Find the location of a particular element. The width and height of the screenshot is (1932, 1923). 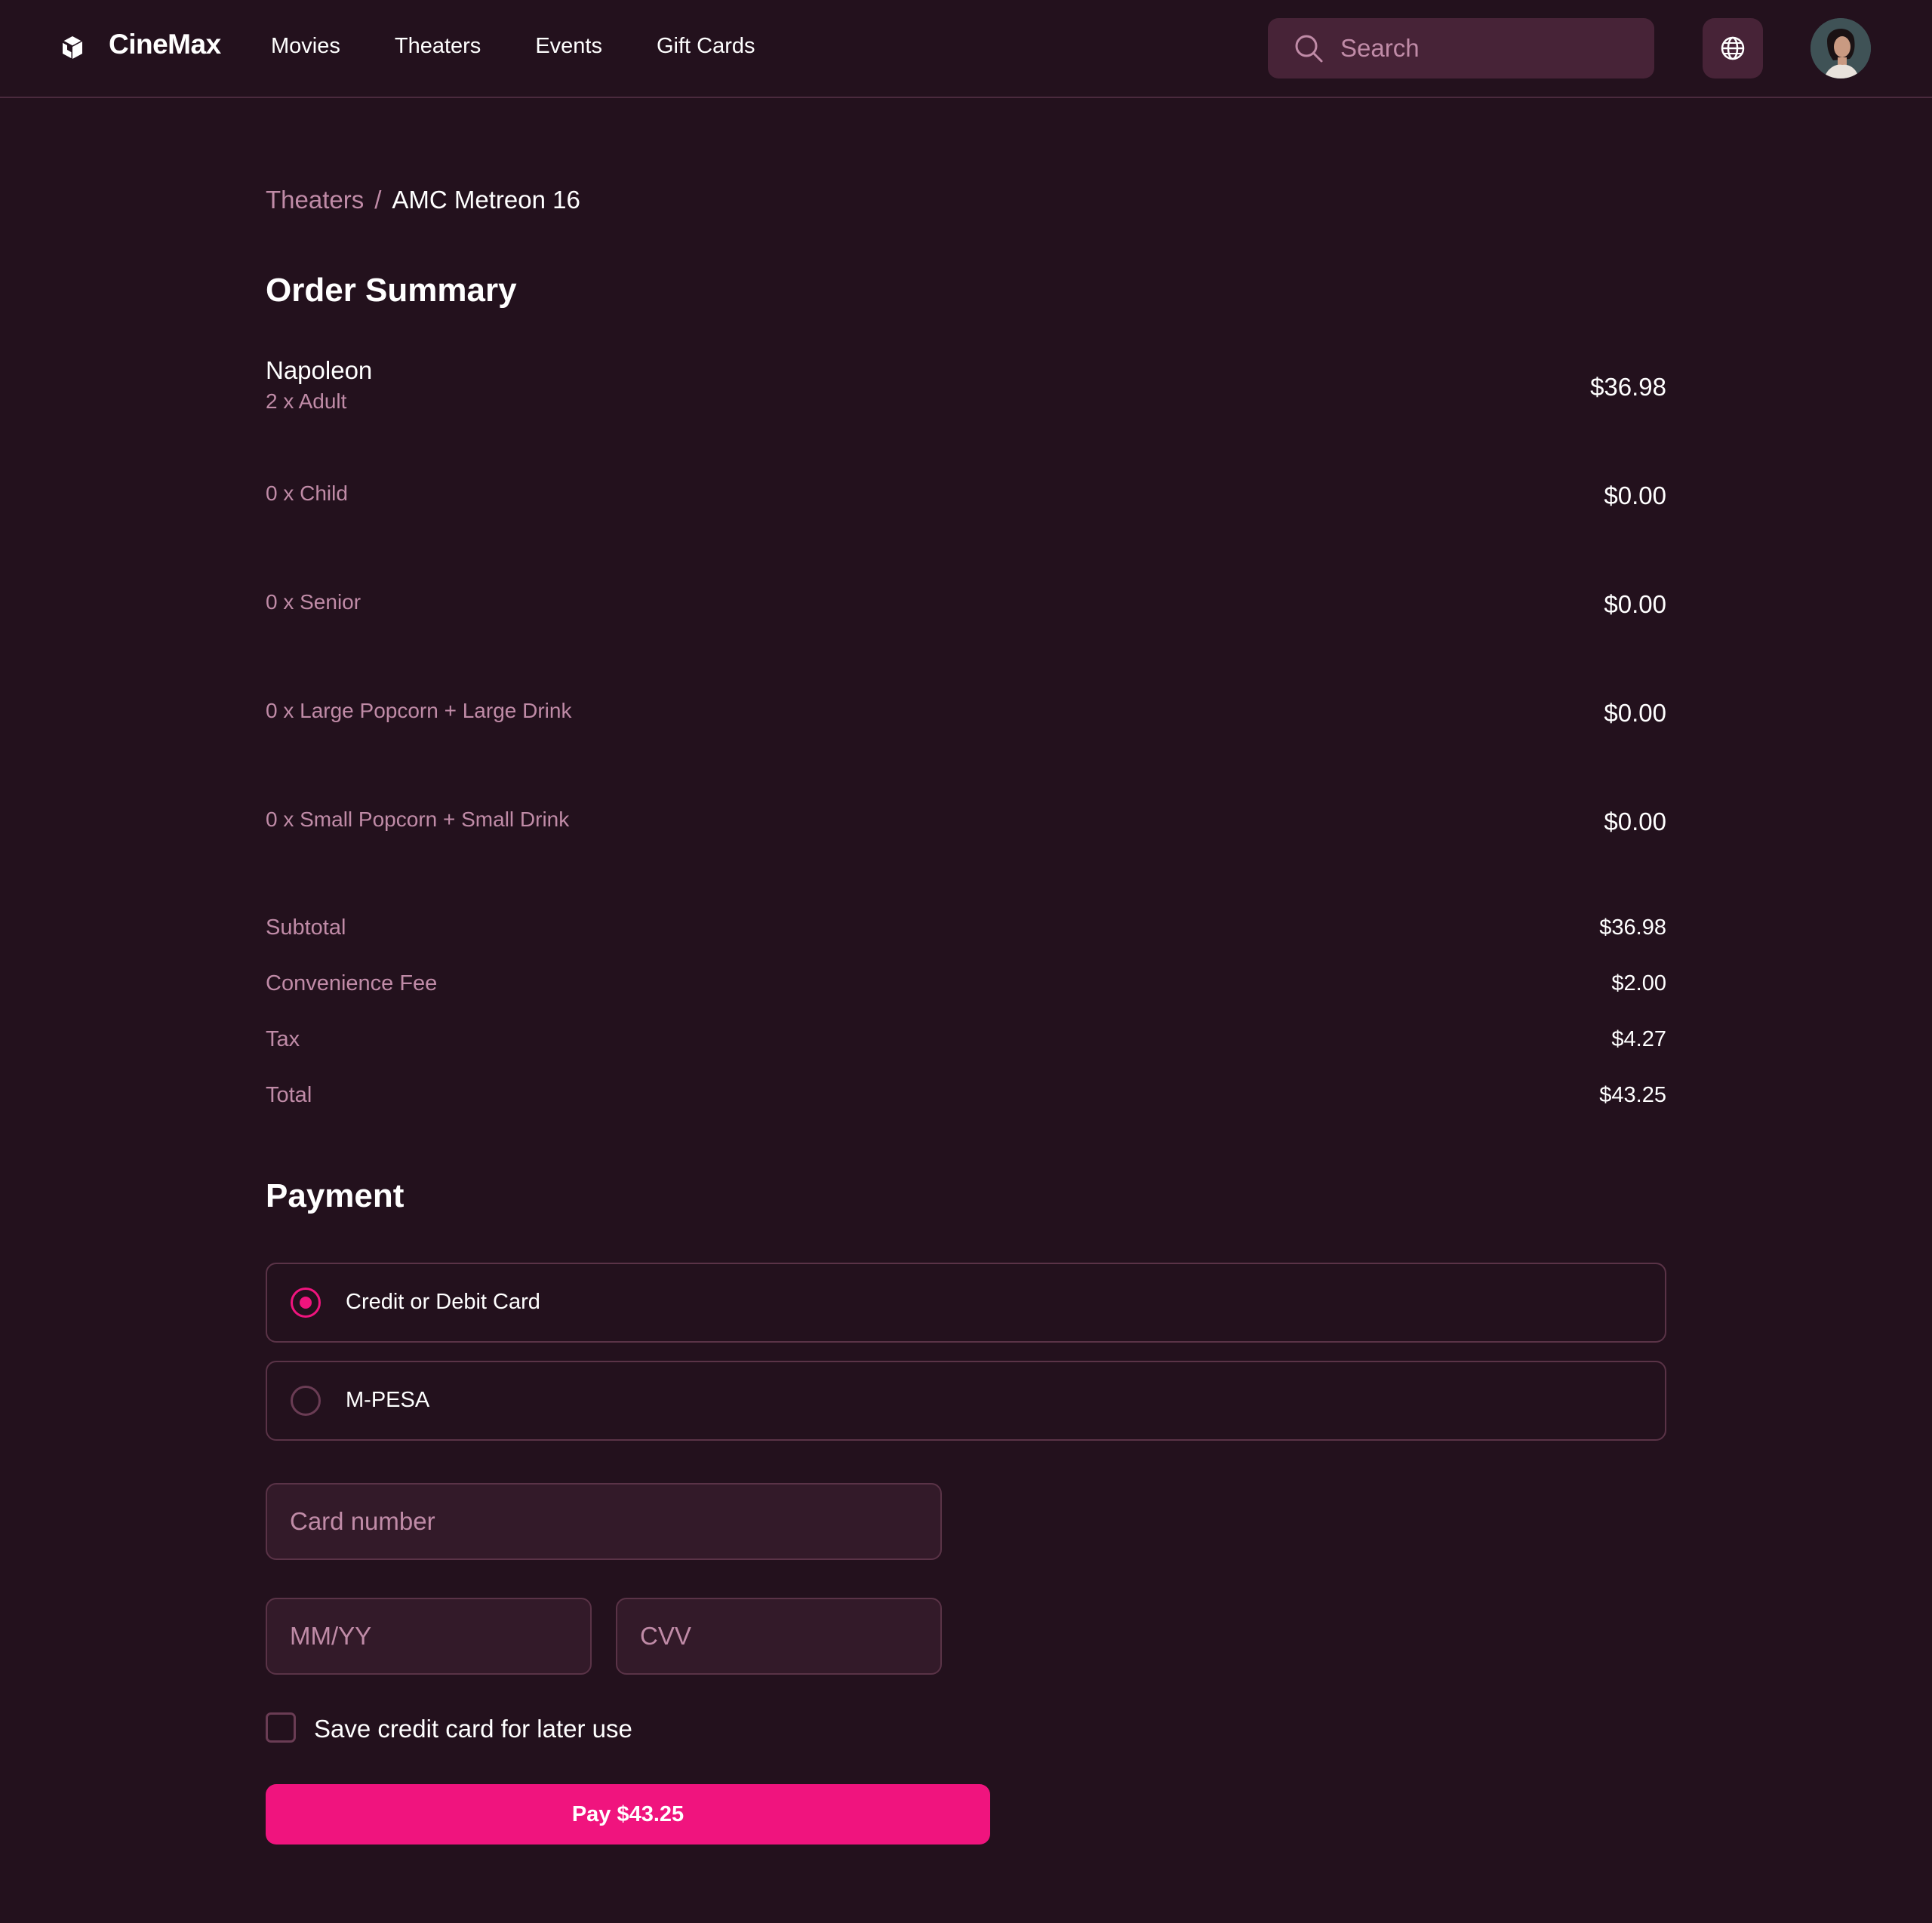

convenience-fee-value: $2.00 is located at coordinates (1638, 983).